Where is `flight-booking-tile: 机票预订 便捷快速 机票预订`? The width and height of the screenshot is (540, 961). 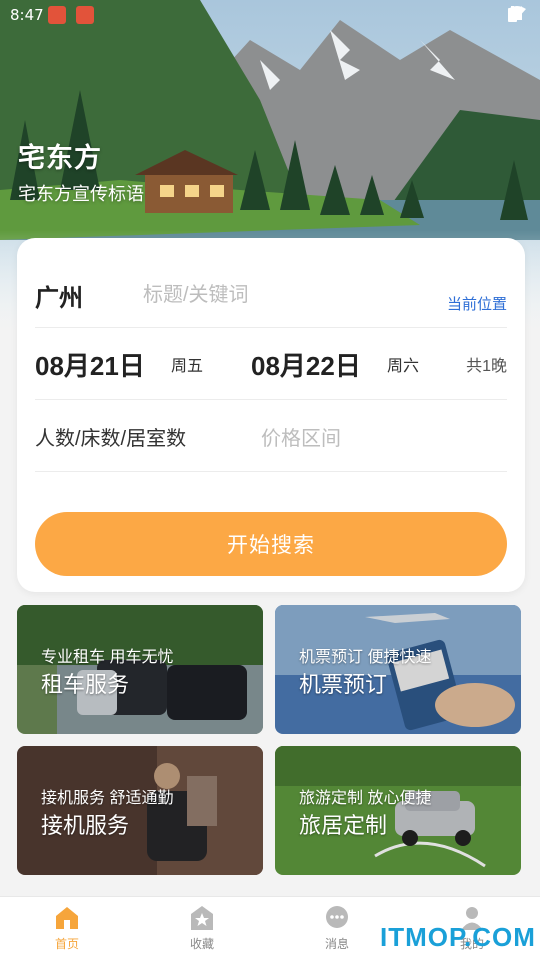
flight-booking-tile: 机票预订 便捷快速 机票预订 is located at coordinates (398, 669).